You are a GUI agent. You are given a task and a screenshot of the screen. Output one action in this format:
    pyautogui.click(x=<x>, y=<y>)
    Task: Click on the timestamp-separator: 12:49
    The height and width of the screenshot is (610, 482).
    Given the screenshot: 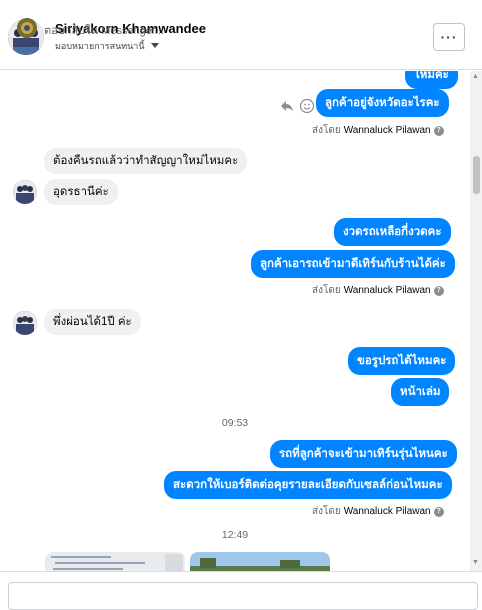 What is the action you would take?
    pyautogui.click(x=235, y=535)
    